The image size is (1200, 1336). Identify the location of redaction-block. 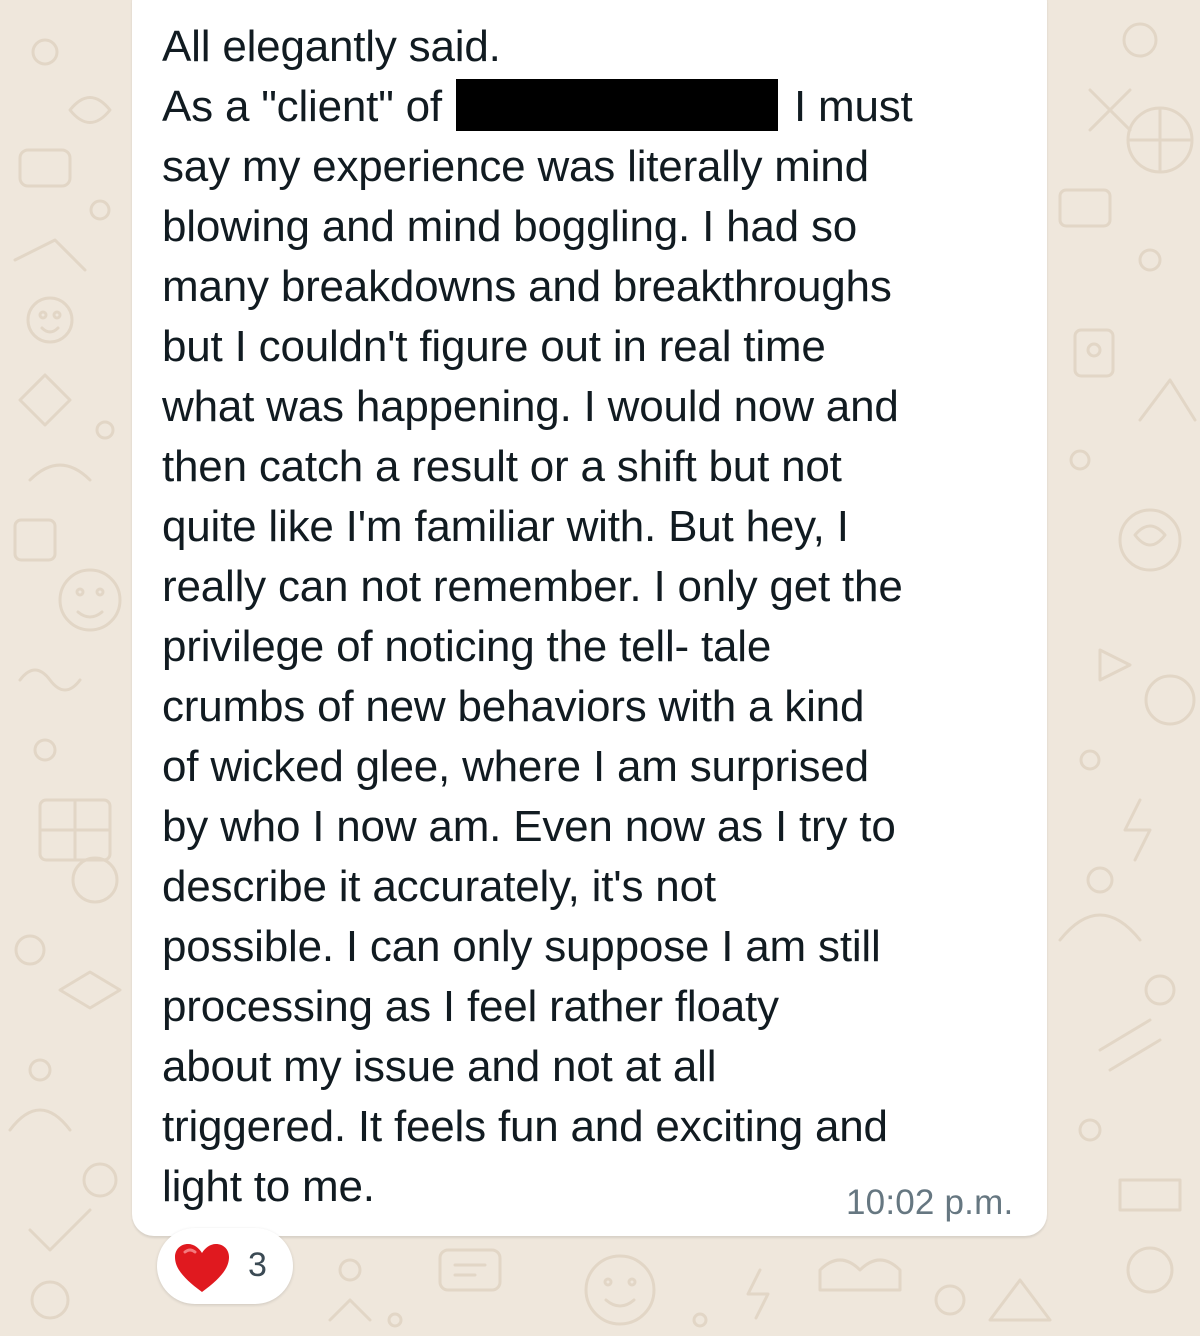
(616, 105).